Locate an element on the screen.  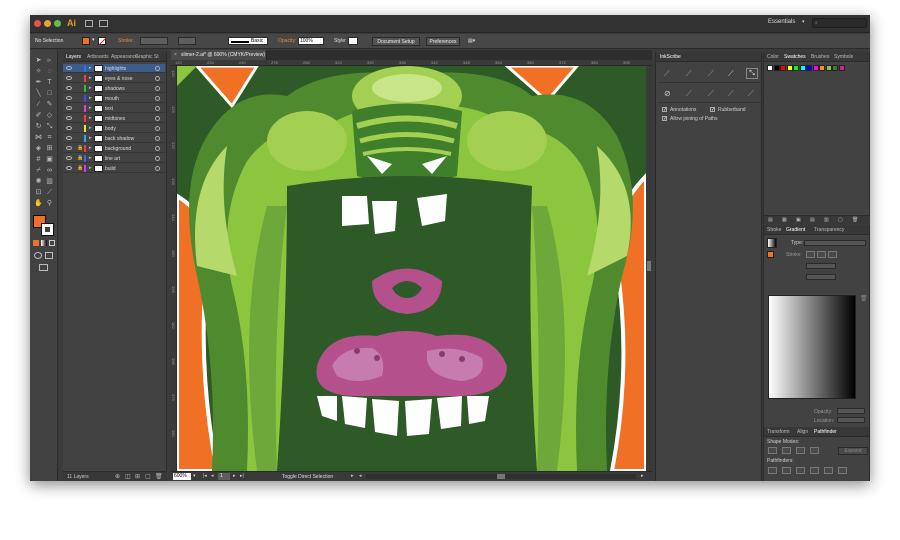
stroke-gradient-along-icon is located at coordinates (821, 254).